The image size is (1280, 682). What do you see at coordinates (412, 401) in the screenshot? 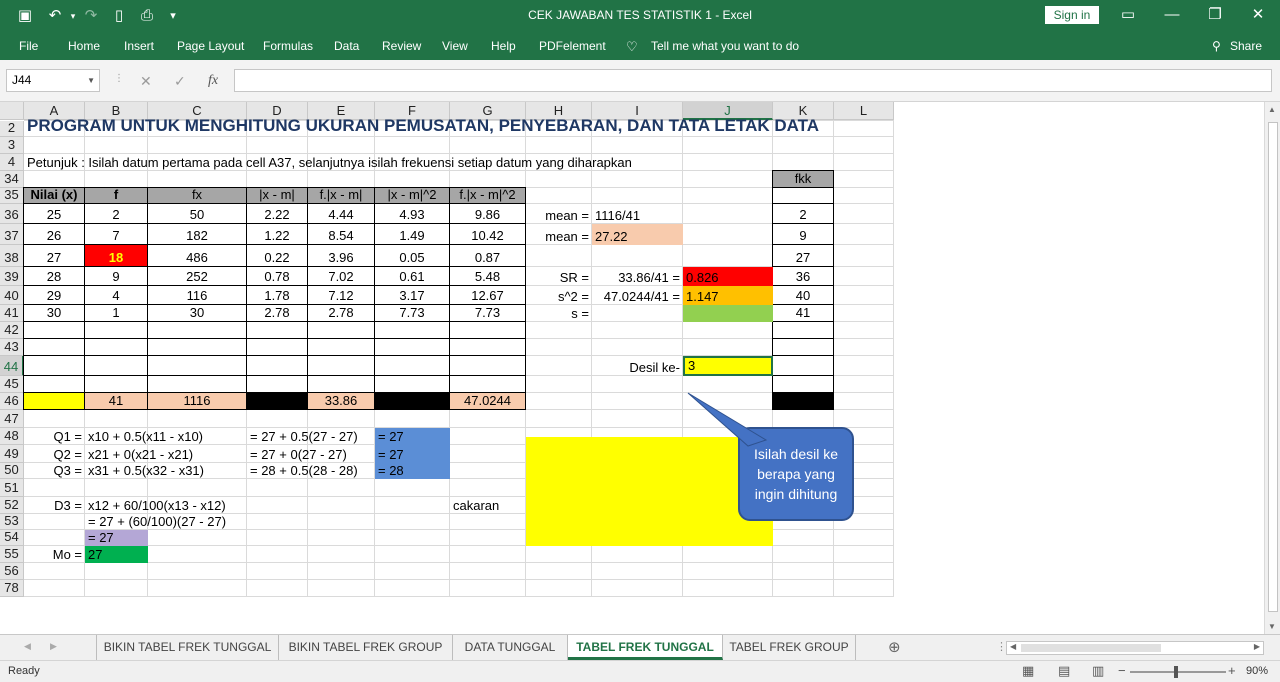
I see `total-f46` at bounding box center [412, 401].